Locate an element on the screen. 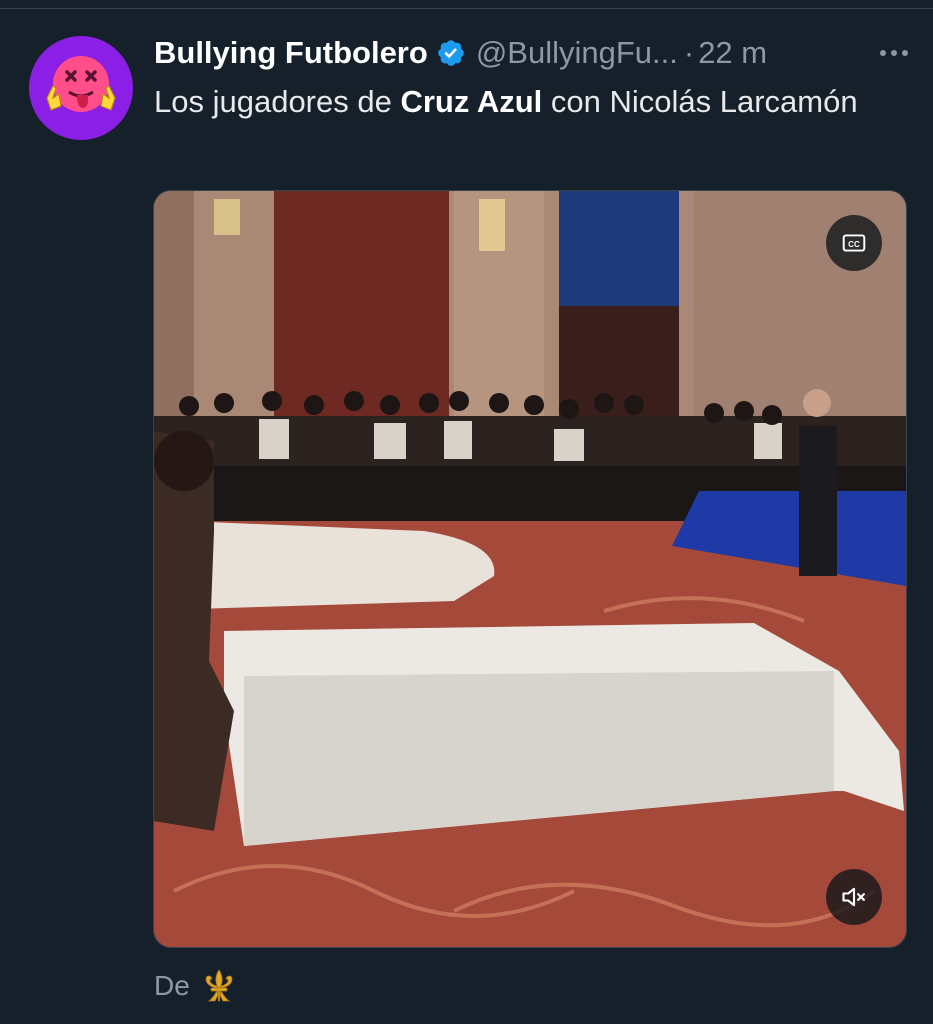 Image resolution: width=933 pixels, height=1024 pixels. tweet-time: 22 m is located at coordinates (732, 53).